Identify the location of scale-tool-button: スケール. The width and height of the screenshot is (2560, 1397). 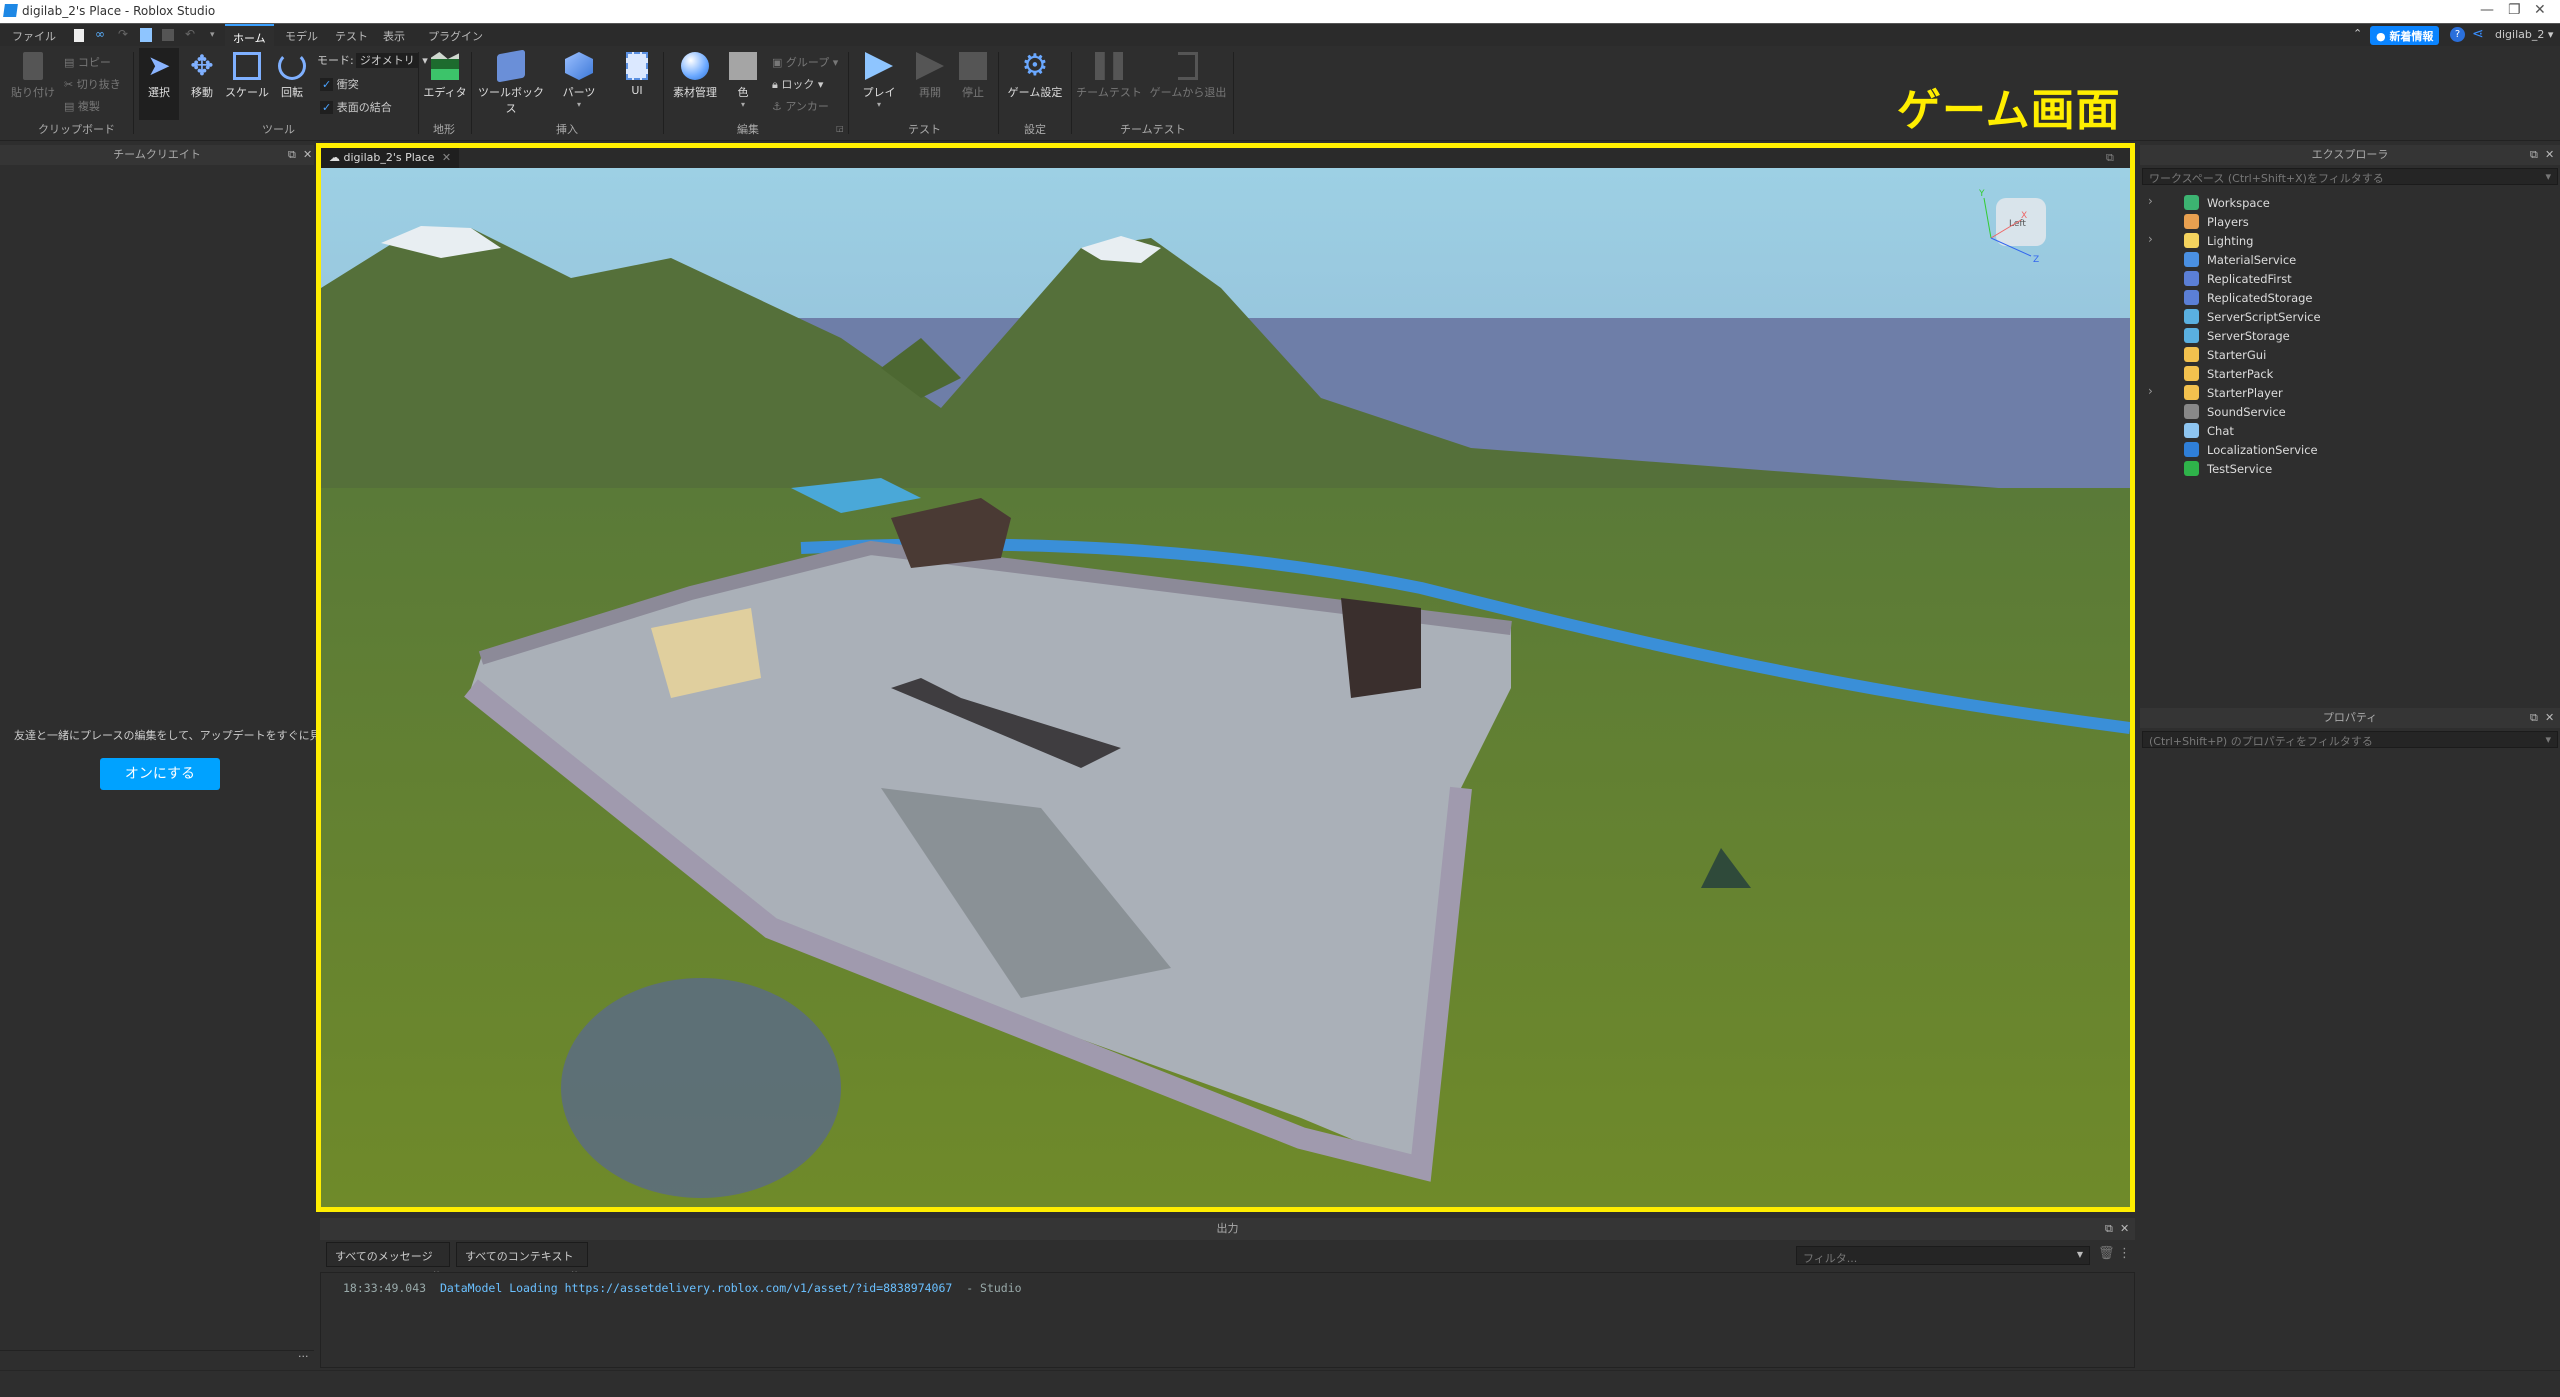
(247, 76).